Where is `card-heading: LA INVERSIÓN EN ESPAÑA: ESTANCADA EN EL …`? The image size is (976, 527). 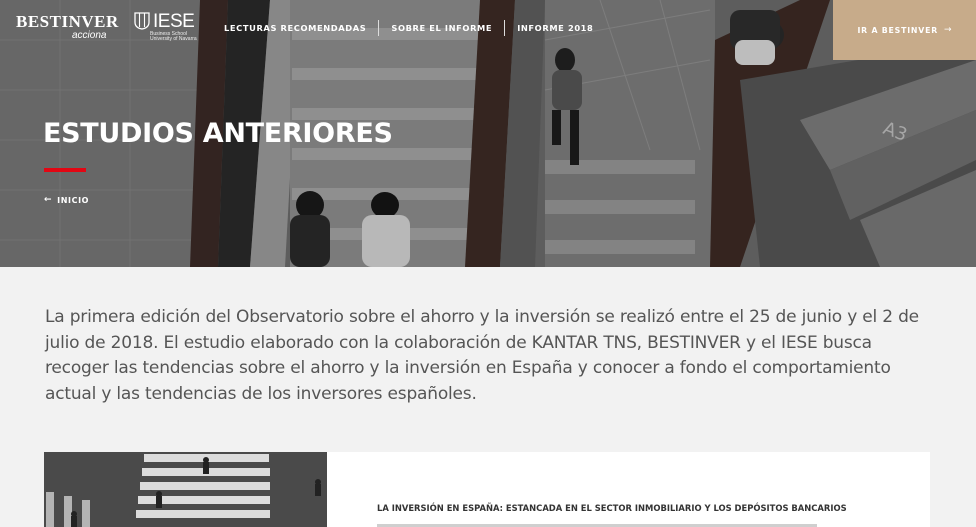
card-heading: LA INVERSIÓN EN ESPAÑA: ESTANCADA EN EL … is located at coordinates (612, 508).